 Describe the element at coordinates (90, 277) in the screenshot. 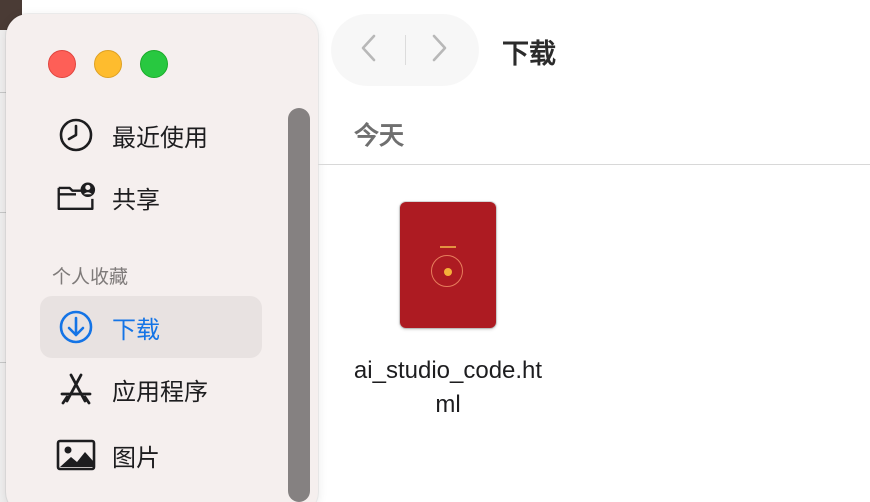

I see `sidebar-section-favorites: 个人收藏` at that location.